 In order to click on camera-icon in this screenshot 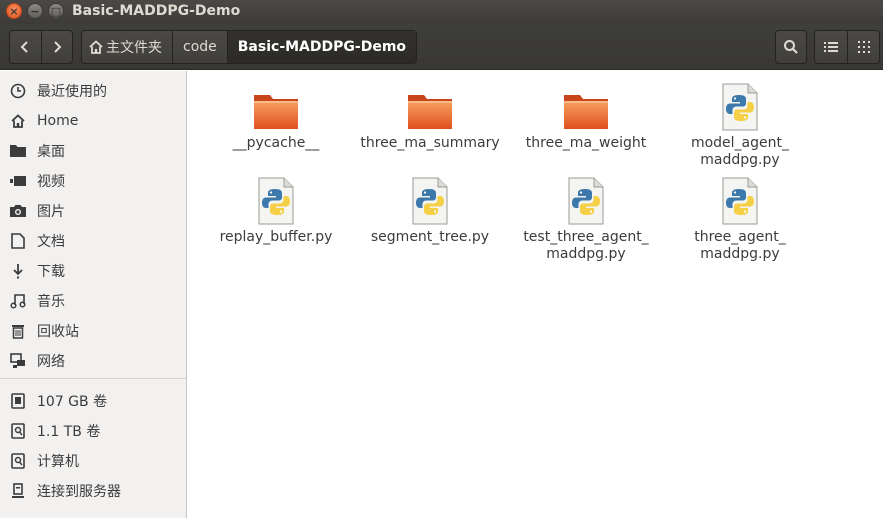, I will do `click(18, 211)`.